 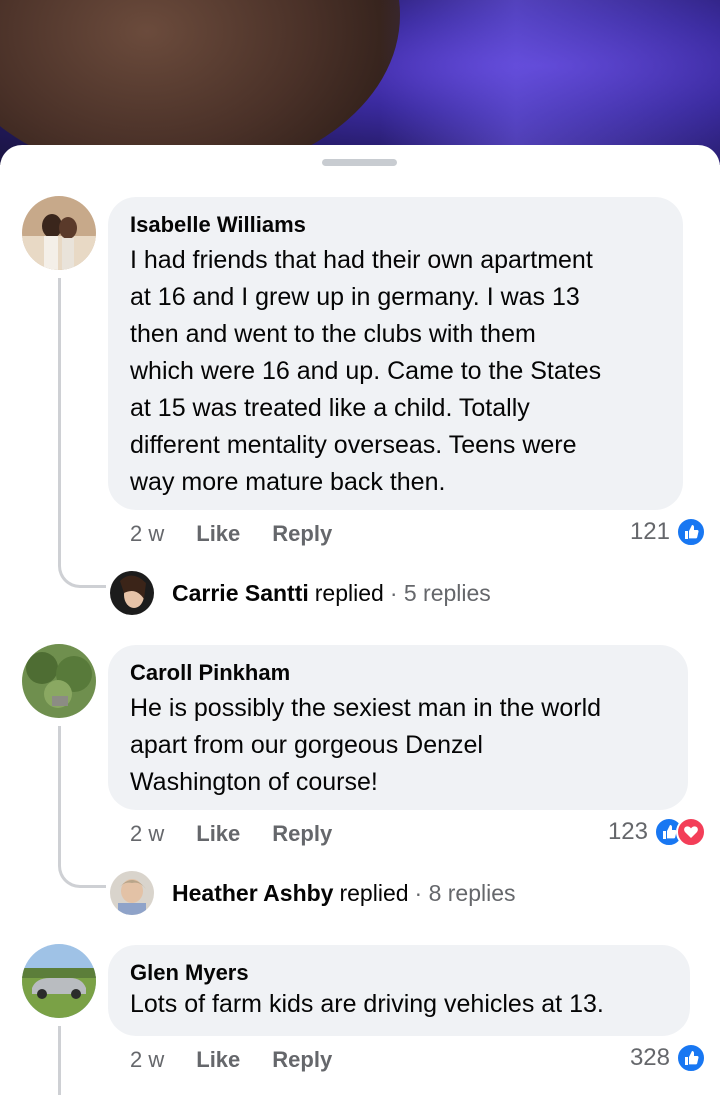 I want to click on reaction-count: 123, so click(x=627, y=831).